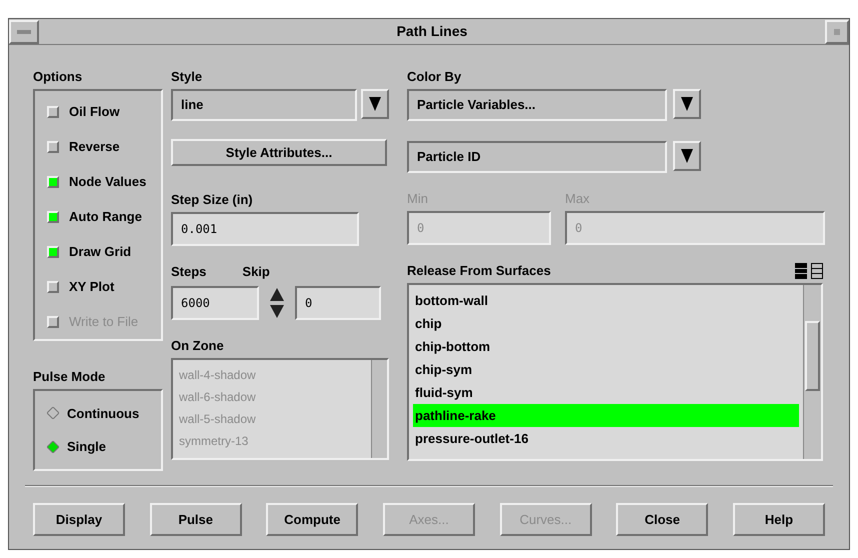 The image size is (858, 558). I want to click on field-label: Color By, so click(434, 77).